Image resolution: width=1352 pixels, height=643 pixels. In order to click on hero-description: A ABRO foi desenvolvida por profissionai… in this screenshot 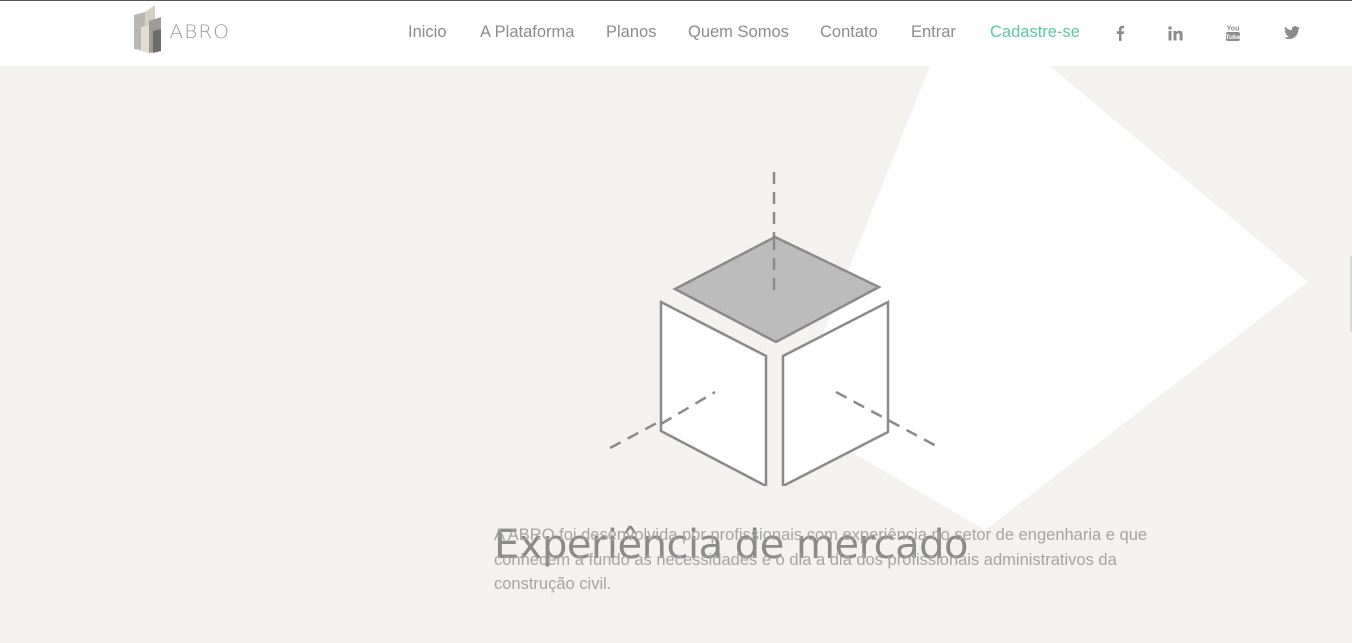, I will do `click(821, 559)`.